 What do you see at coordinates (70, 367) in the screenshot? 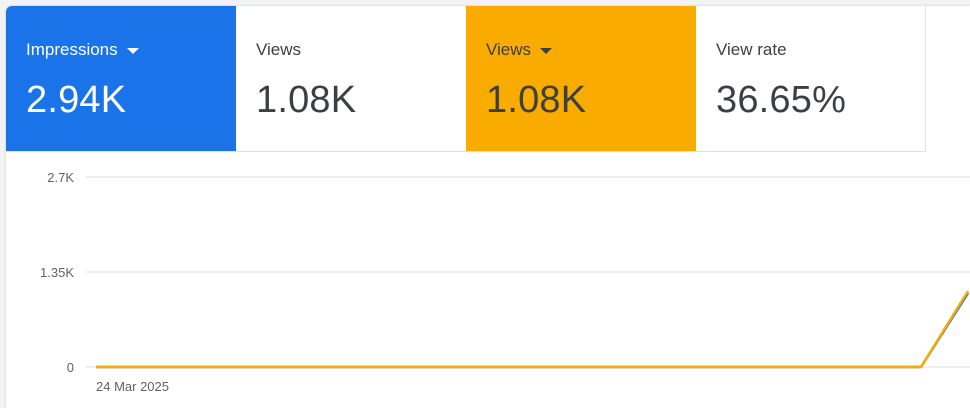
I see `y-tick-label: 0` at bounding box center [70, 367].